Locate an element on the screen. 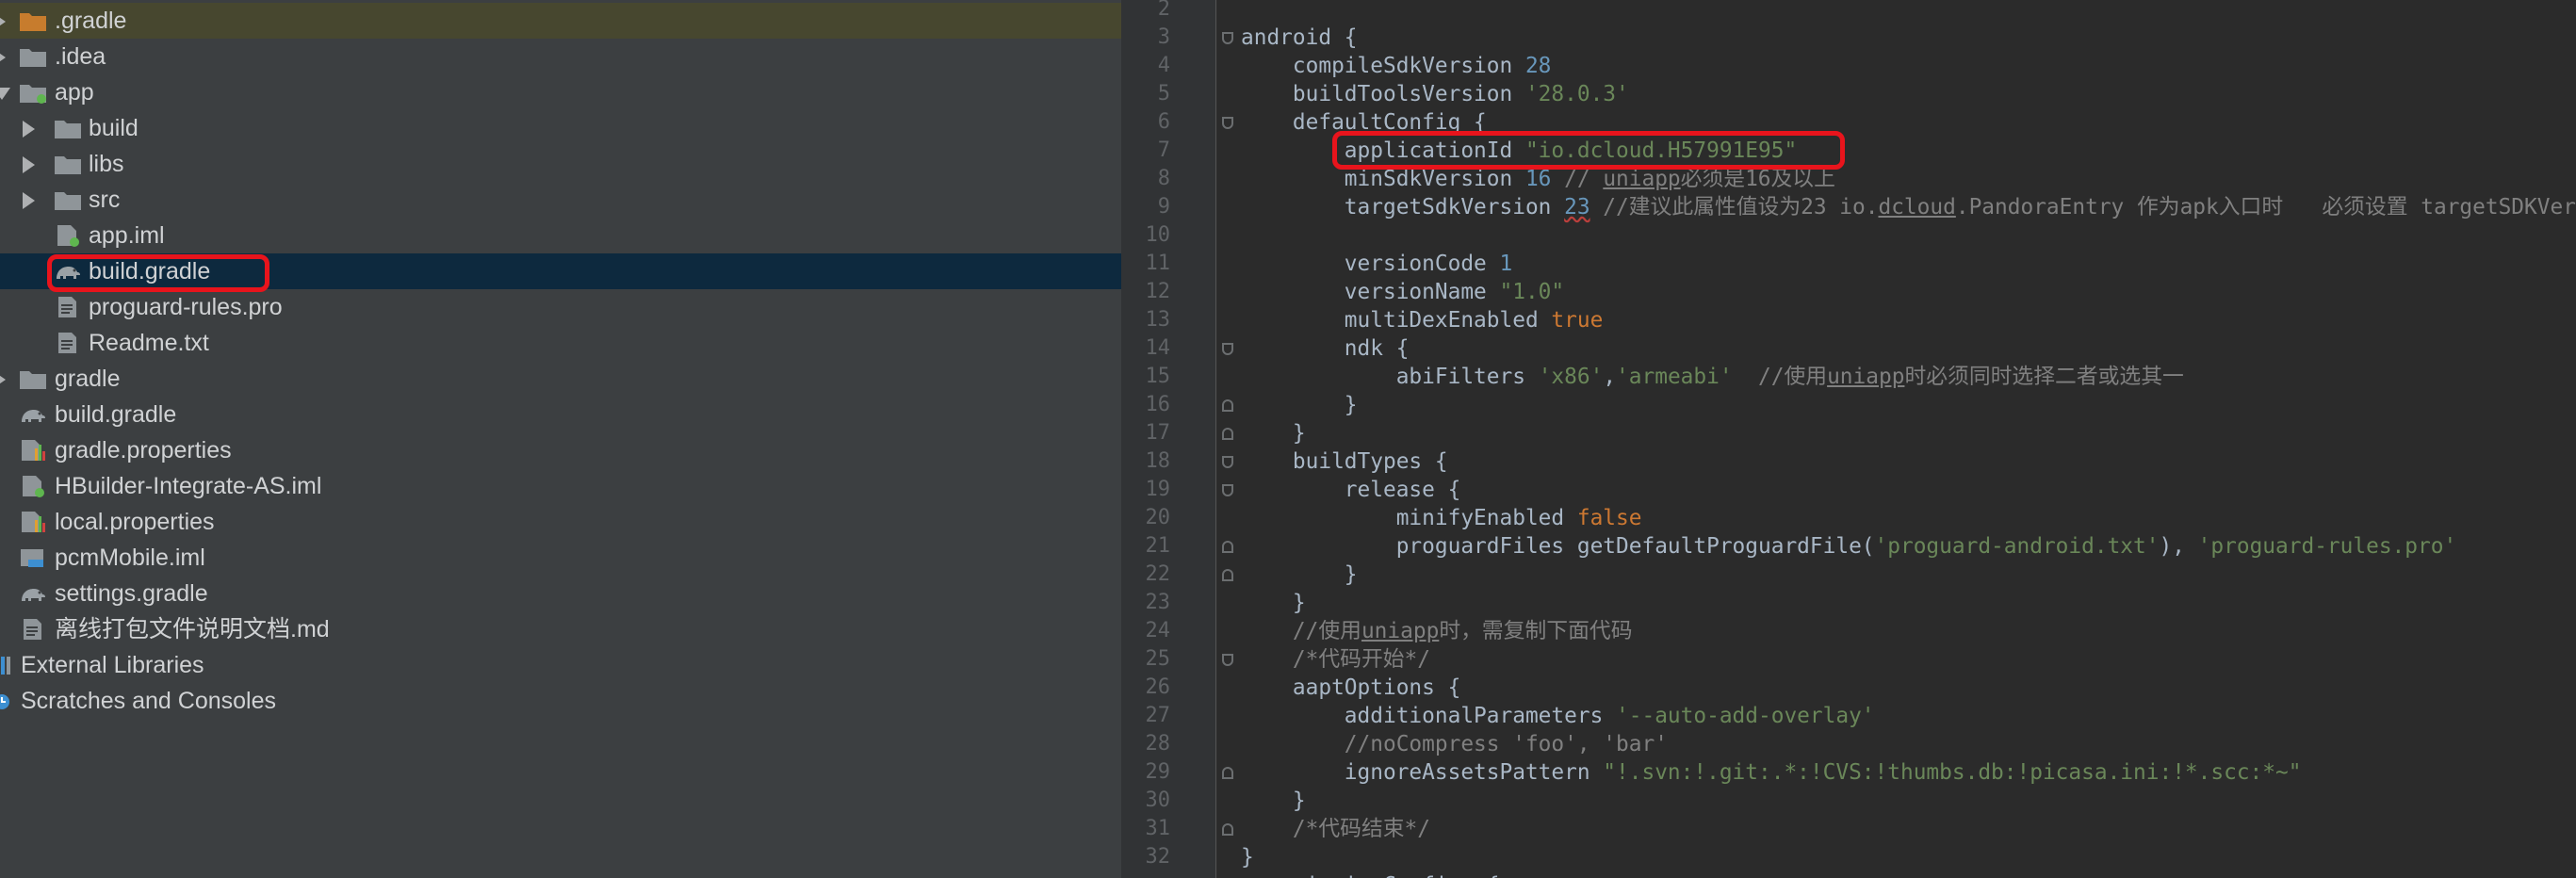  tree-item-proguard-rules-pro: proguard-rules.pro is located at coordinates (560, 307).